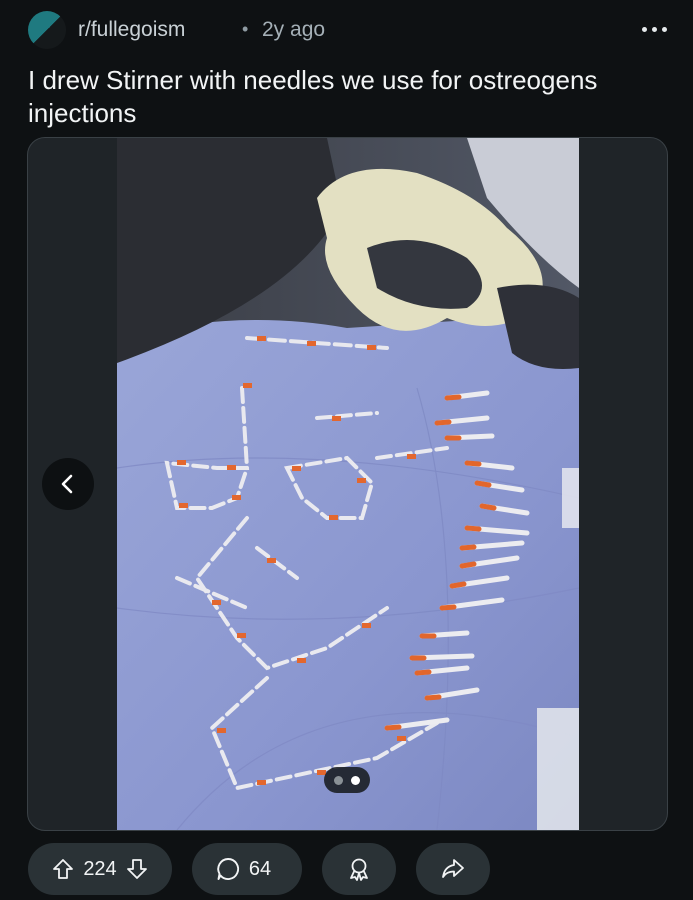 The height and width of the screenshot is (900, 693). What do you see at coordinates (47, 30) in the screenshot?
I see `subreddit-avatar` at bounding box center [47, 30].